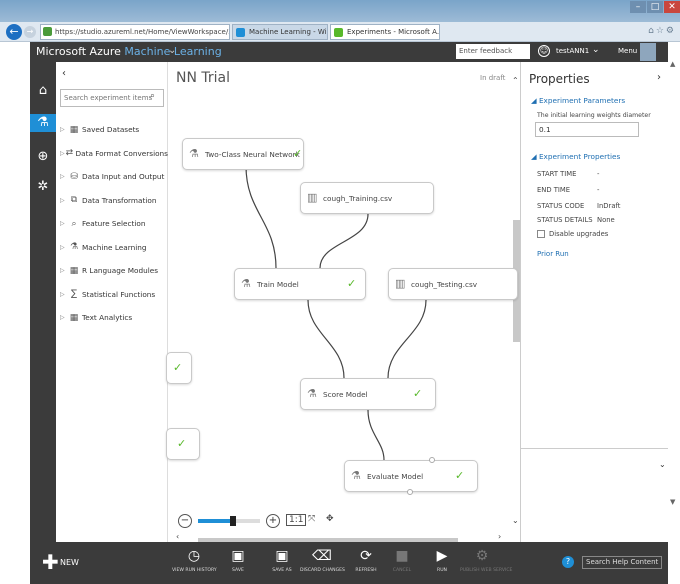 The height and width of the screenshot is (584, 680). What do you see at coordinates (298, 153) in the screenshot?
I see `check-icon: ✓` at bounding box center [298, 153].